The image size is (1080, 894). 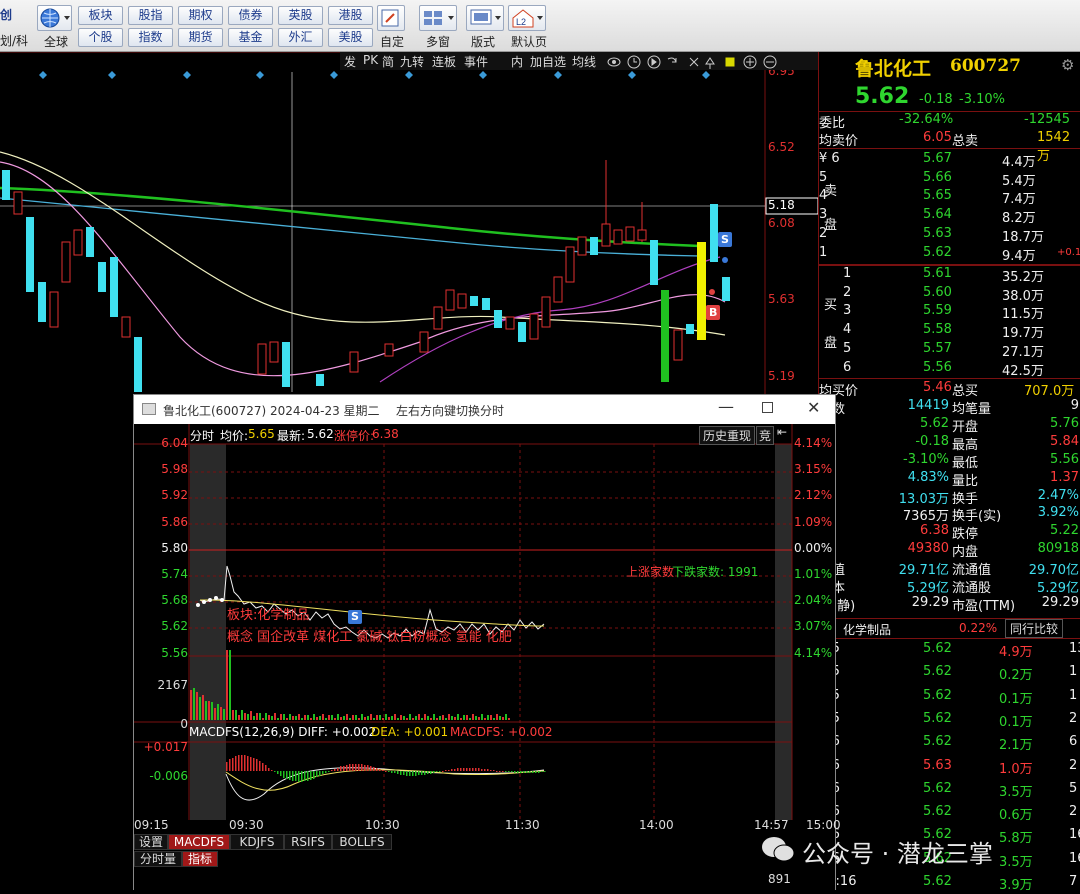 What do you see at coordinates (100, 15) in the screenshot?
I see `btn-sector: 板块` at bounding box center [100, 15].